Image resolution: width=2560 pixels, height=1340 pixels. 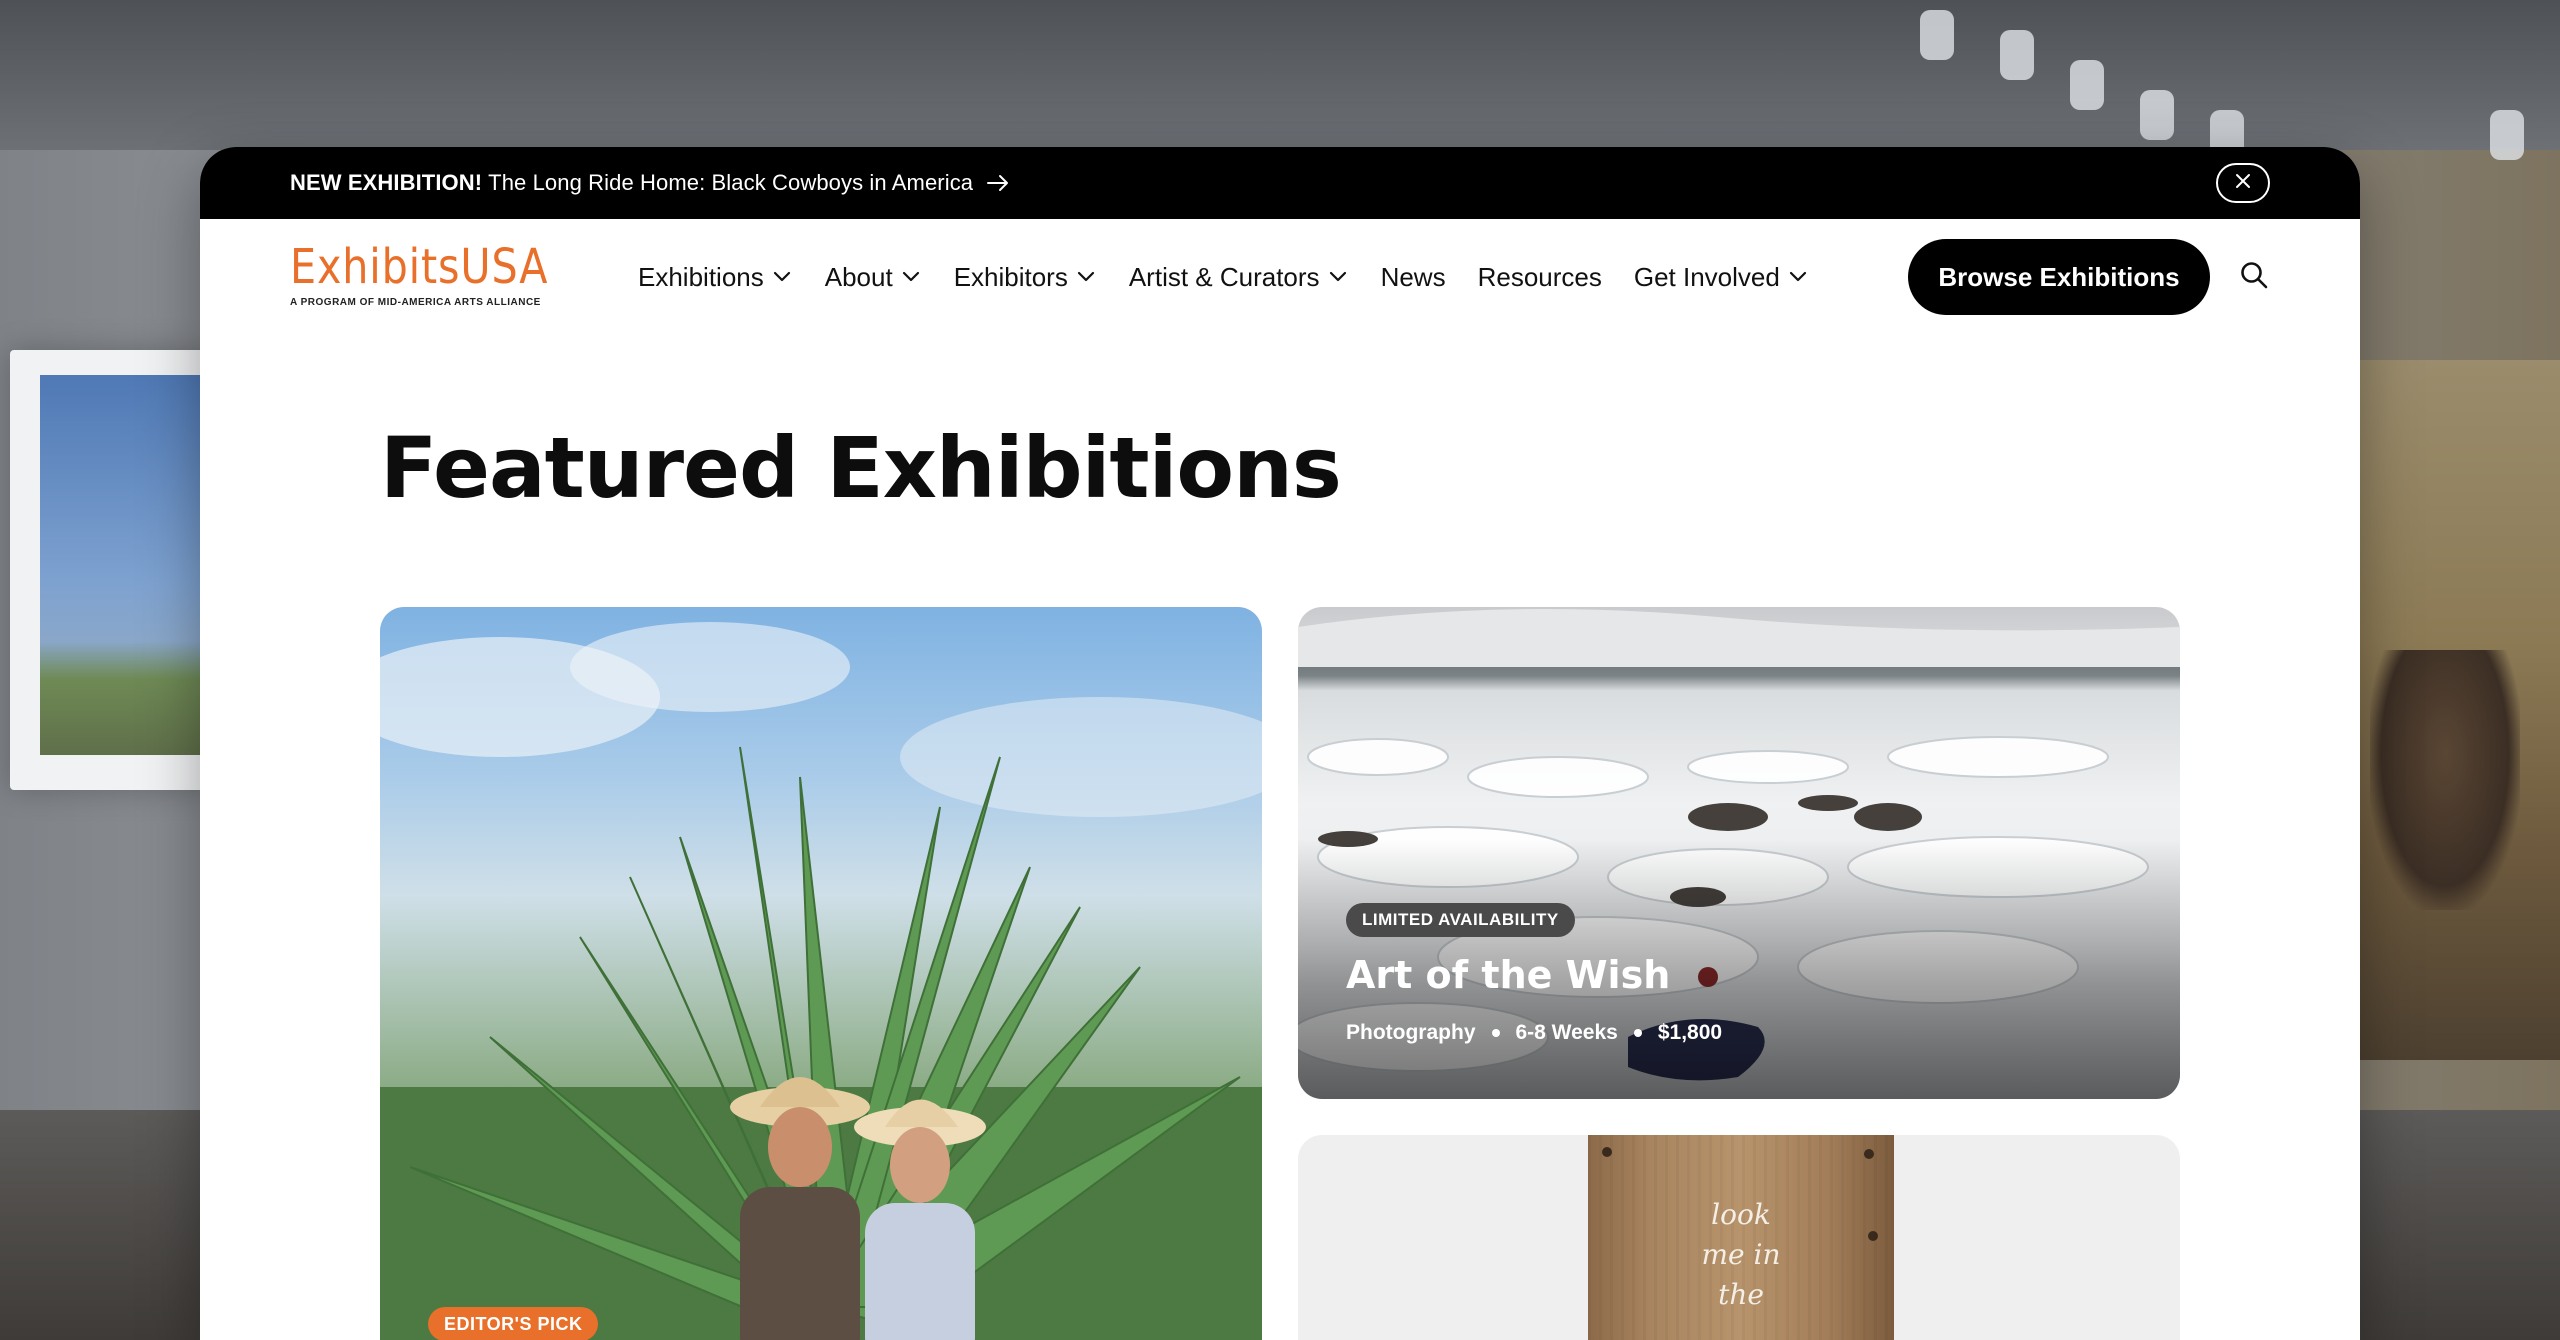 I want to click on nav-item-artist-curators: Artist & Curators, so click(x=1239, y=277).